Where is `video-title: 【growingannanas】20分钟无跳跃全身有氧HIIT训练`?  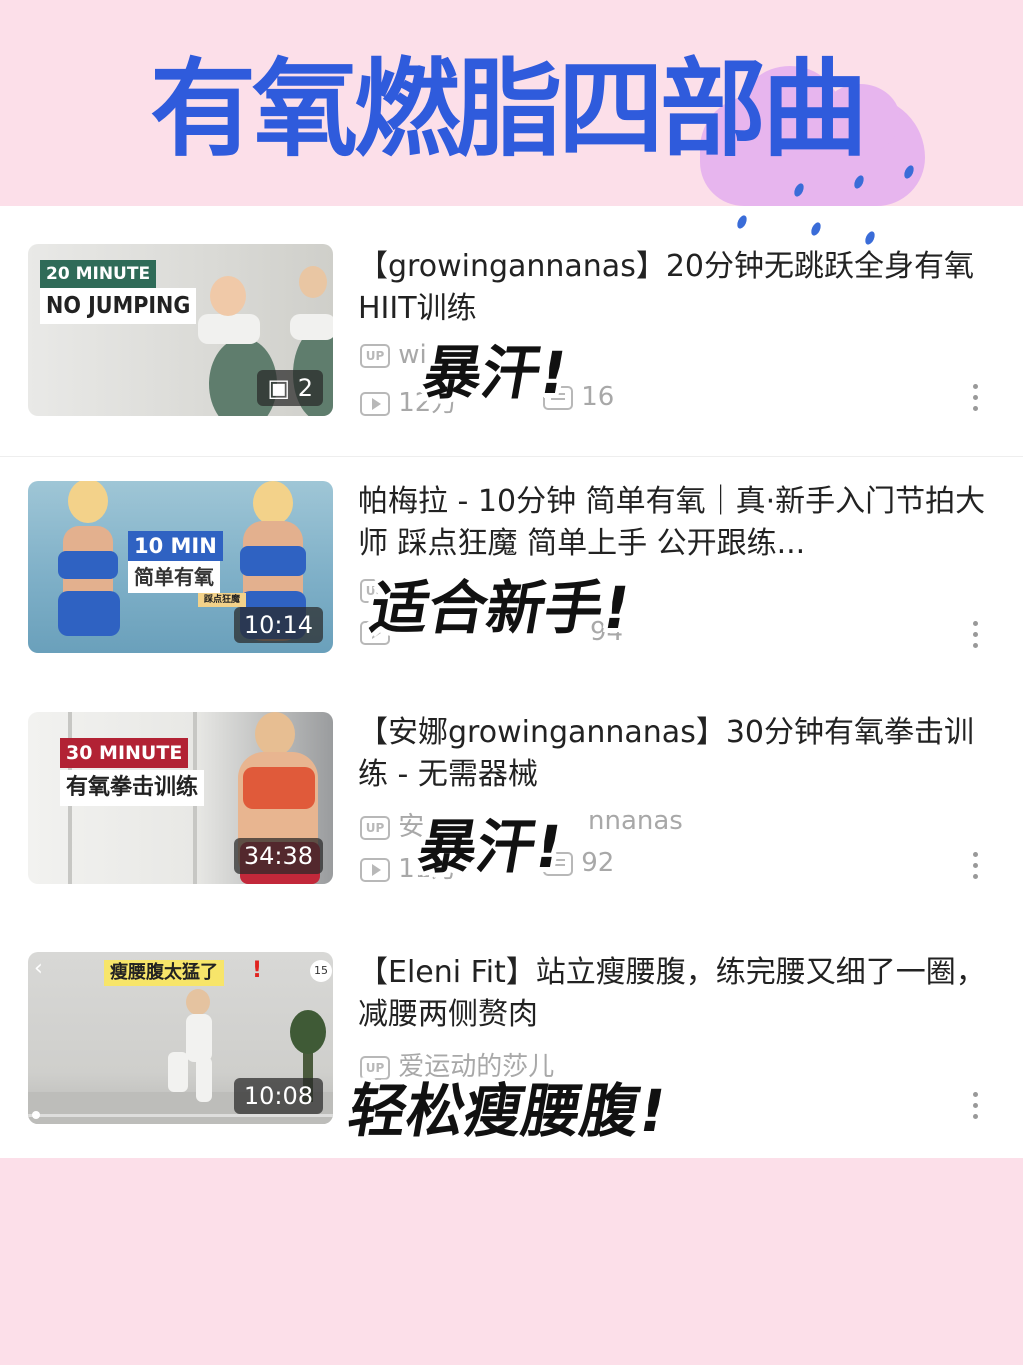 video-title: 【growingannanas】20分钟无跳跃全身有氧HIIT训练 is located at coordinates (673, 288).